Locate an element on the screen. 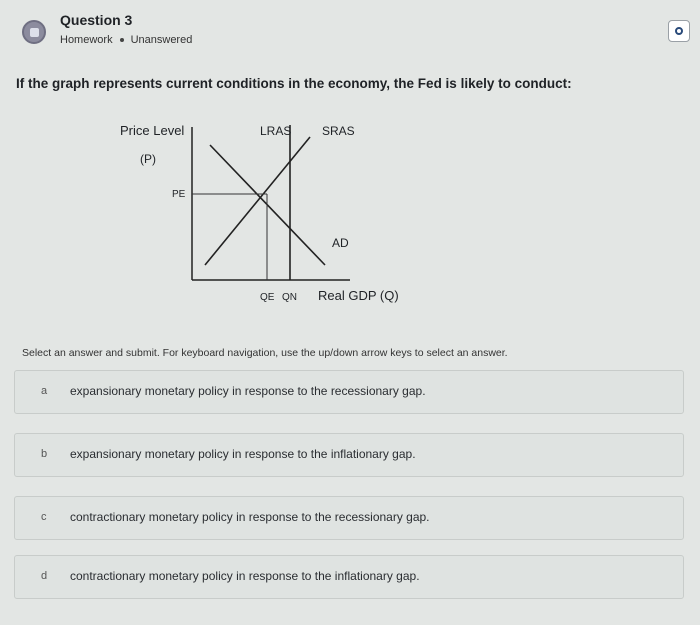 The height and width of the screenshot is (625, 700). question-status: Unanswered is located at coordinates (161, 40).